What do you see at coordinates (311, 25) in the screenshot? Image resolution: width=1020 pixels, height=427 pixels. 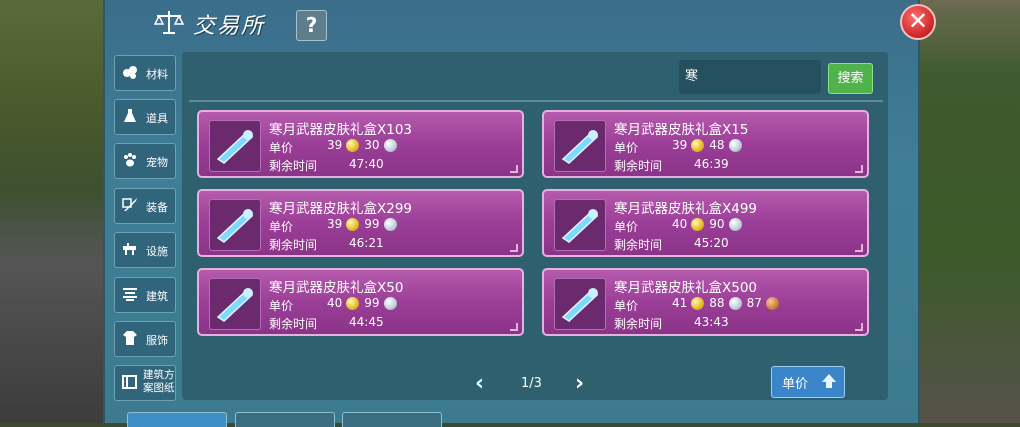 I see `help-button: ?` at bounding box center [311, 25].